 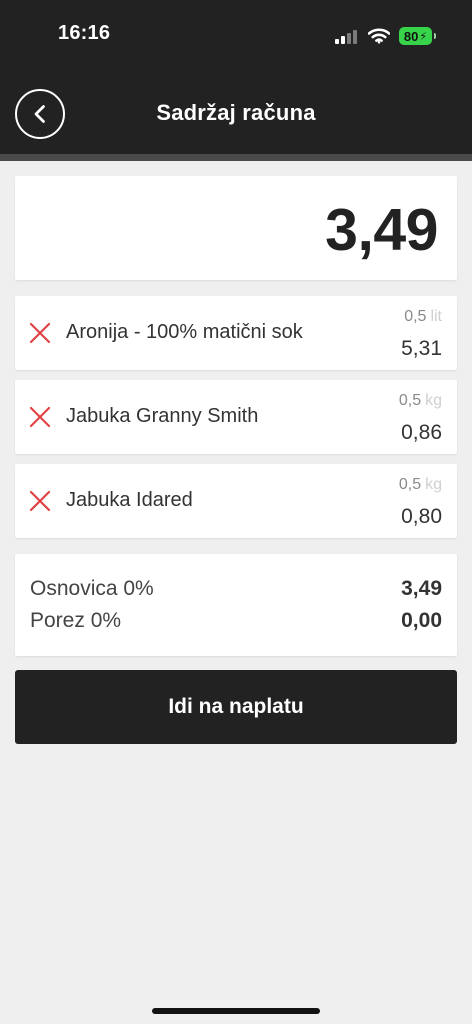 I want to click on battery-level: 80, so click(x=411, y=36).